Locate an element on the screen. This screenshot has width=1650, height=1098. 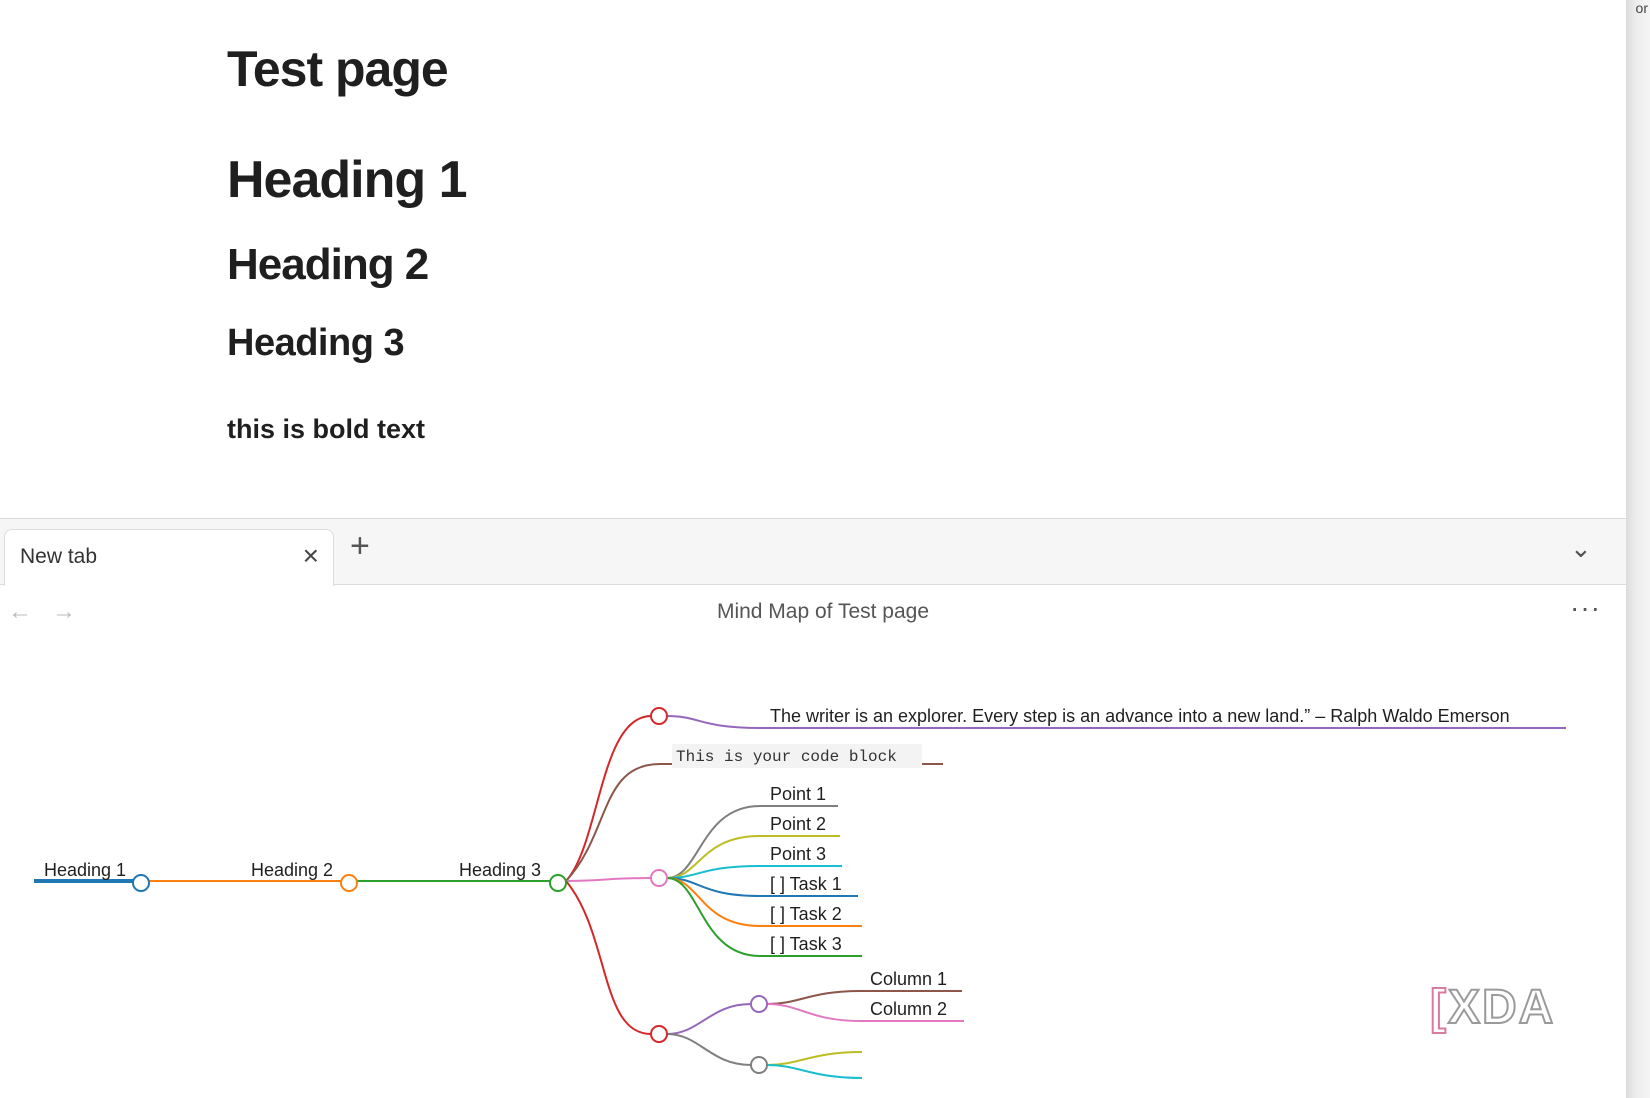
edge-row1 is located at coordinates (709, 1019).